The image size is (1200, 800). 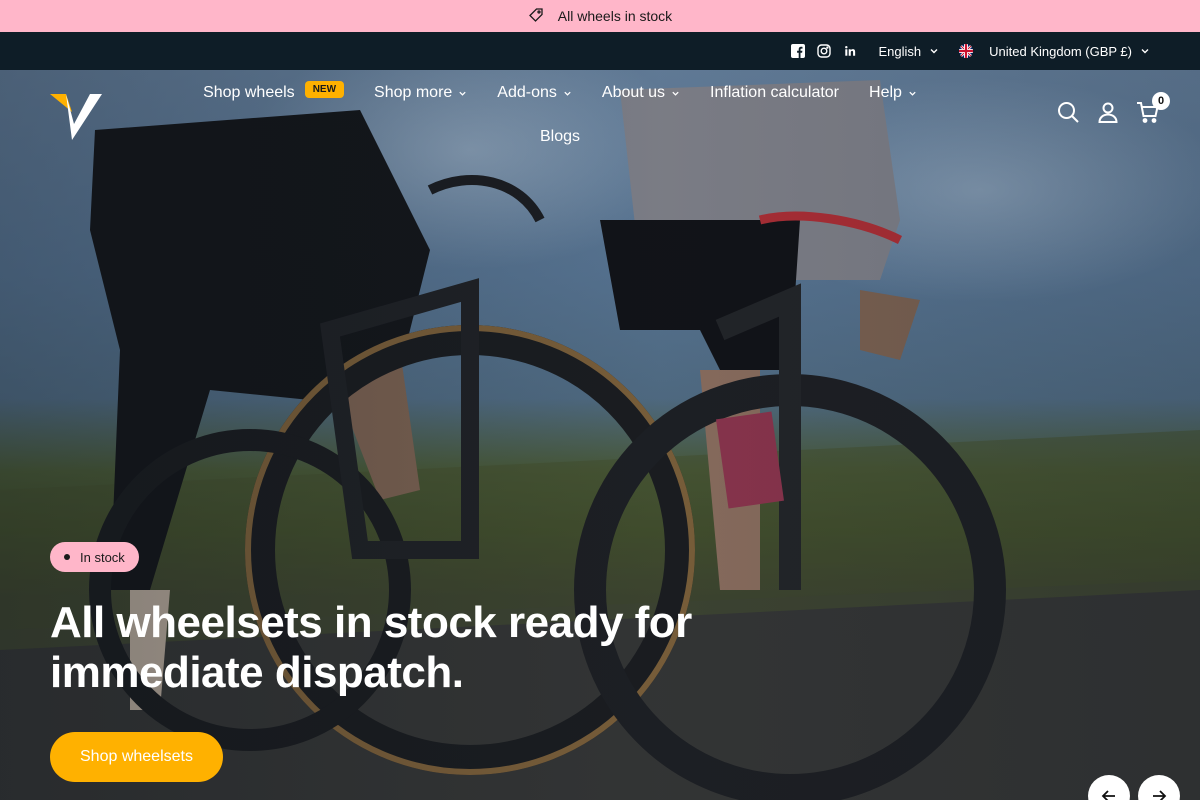 What do you see at coordinates (1108, 112) in the screenshot?
I see `account-icon` at bounding box center [1108, 112].